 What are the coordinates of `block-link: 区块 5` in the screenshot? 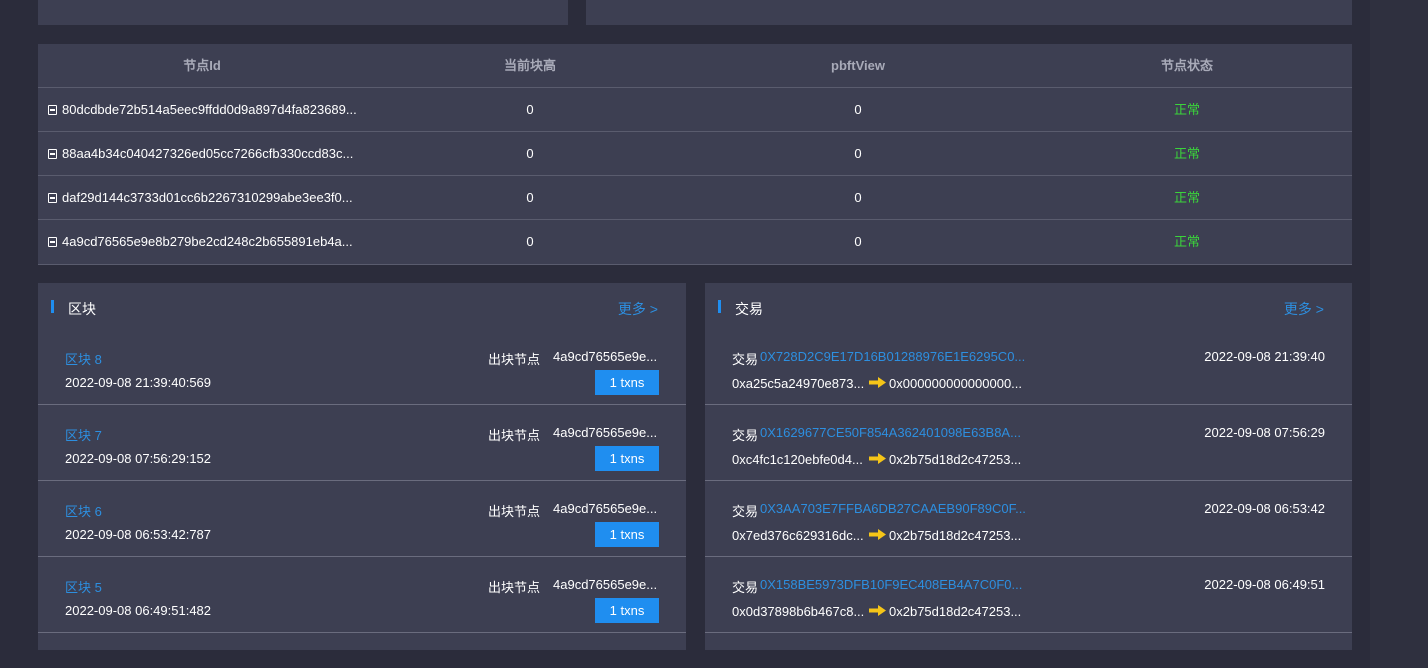 It's located at (83, 586).